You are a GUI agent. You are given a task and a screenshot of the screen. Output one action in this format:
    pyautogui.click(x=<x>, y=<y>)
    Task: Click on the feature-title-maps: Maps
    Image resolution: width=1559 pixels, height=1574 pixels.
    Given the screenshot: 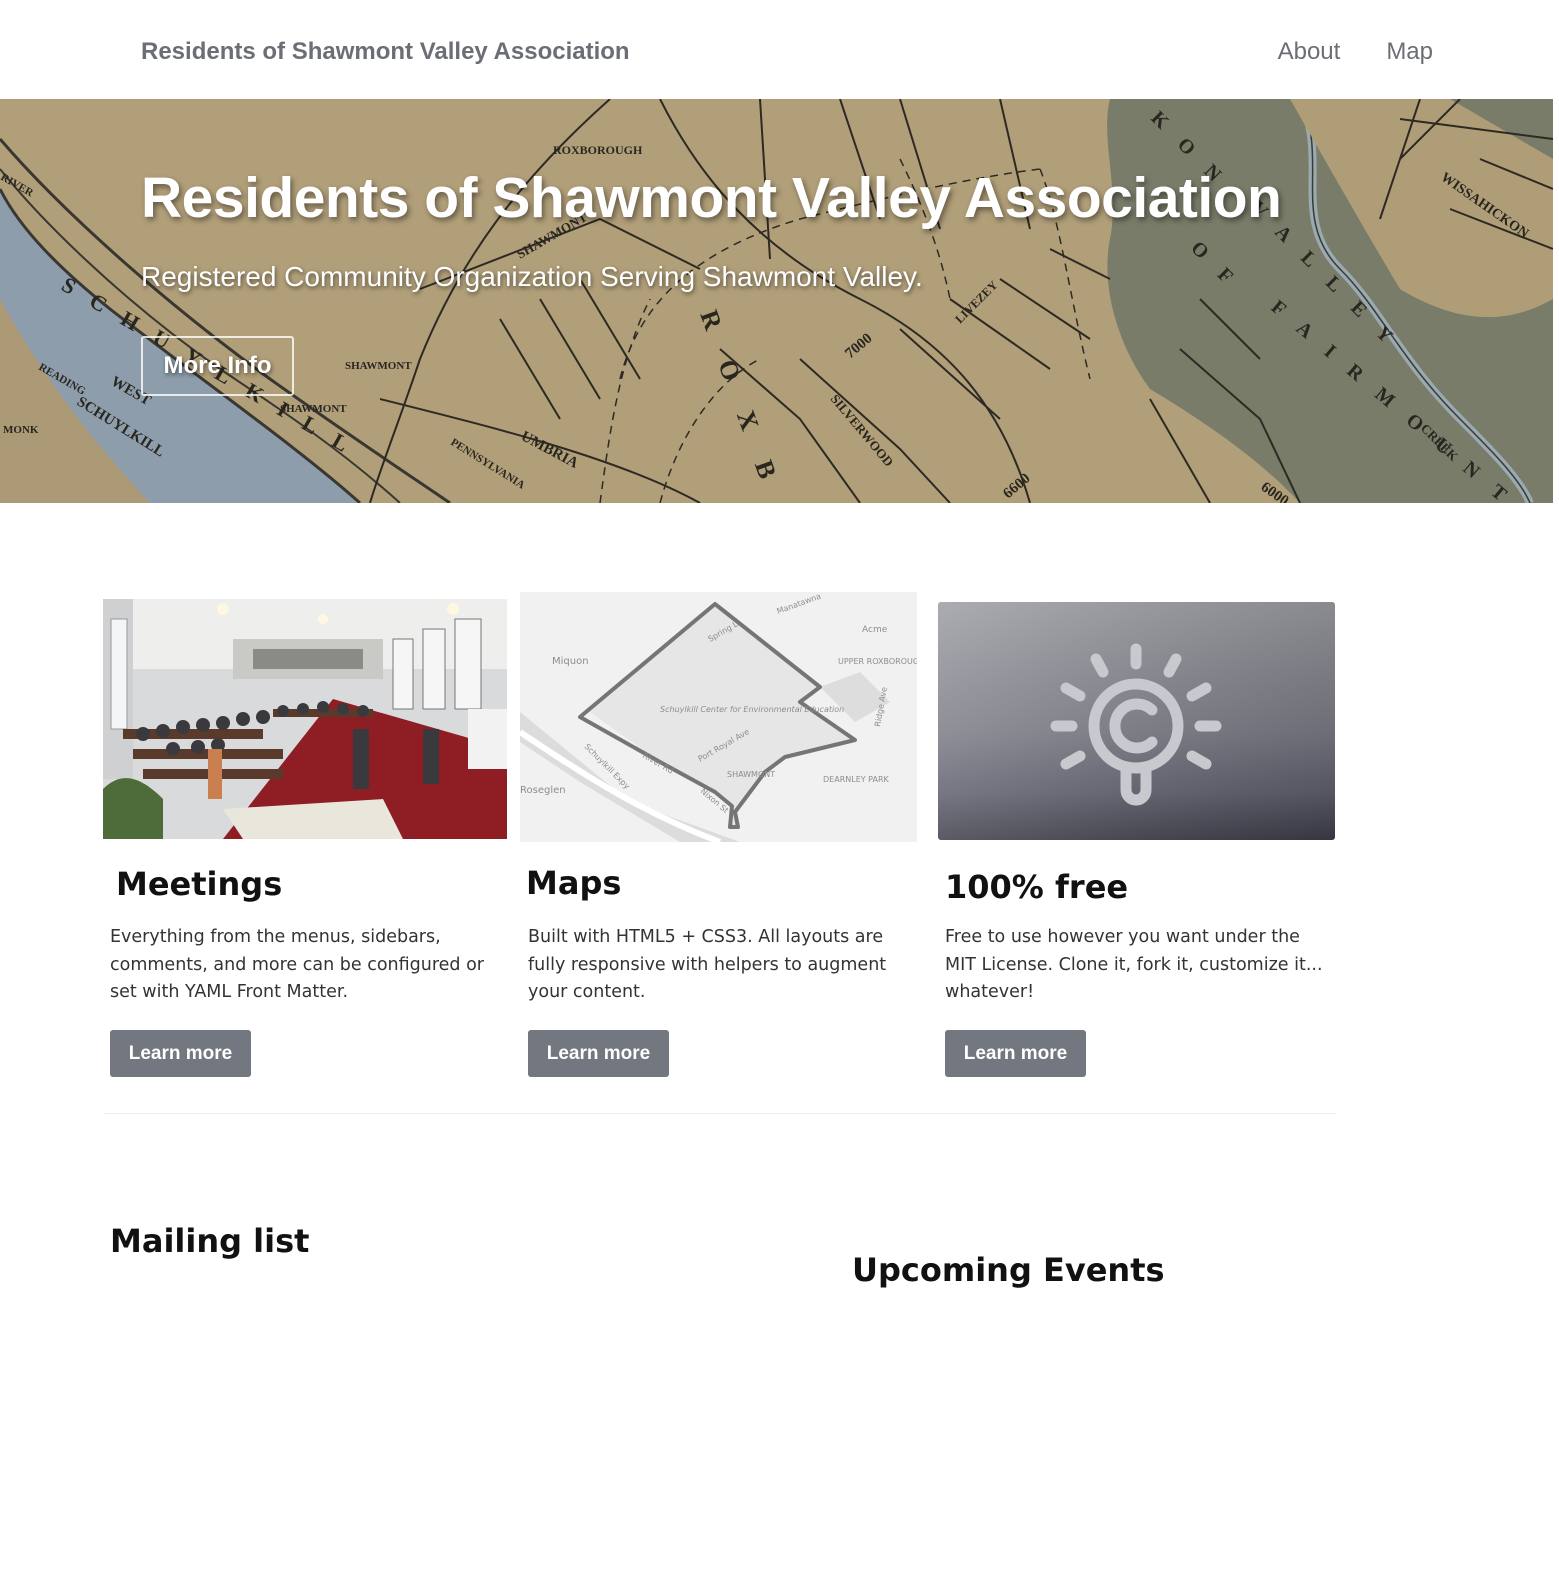 What is the action you would take?
    pyautogui.click(x=574, y=883)
    